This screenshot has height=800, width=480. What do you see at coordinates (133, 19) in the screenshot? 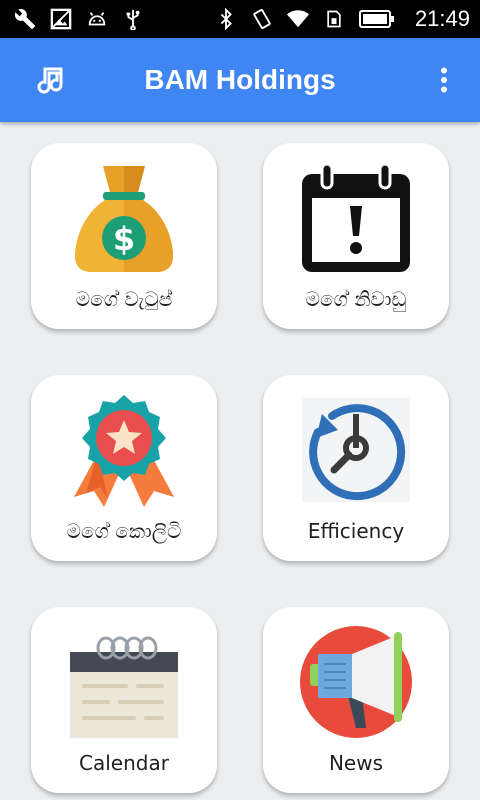
I see `usb-icon` at bounding box center [133, 19].